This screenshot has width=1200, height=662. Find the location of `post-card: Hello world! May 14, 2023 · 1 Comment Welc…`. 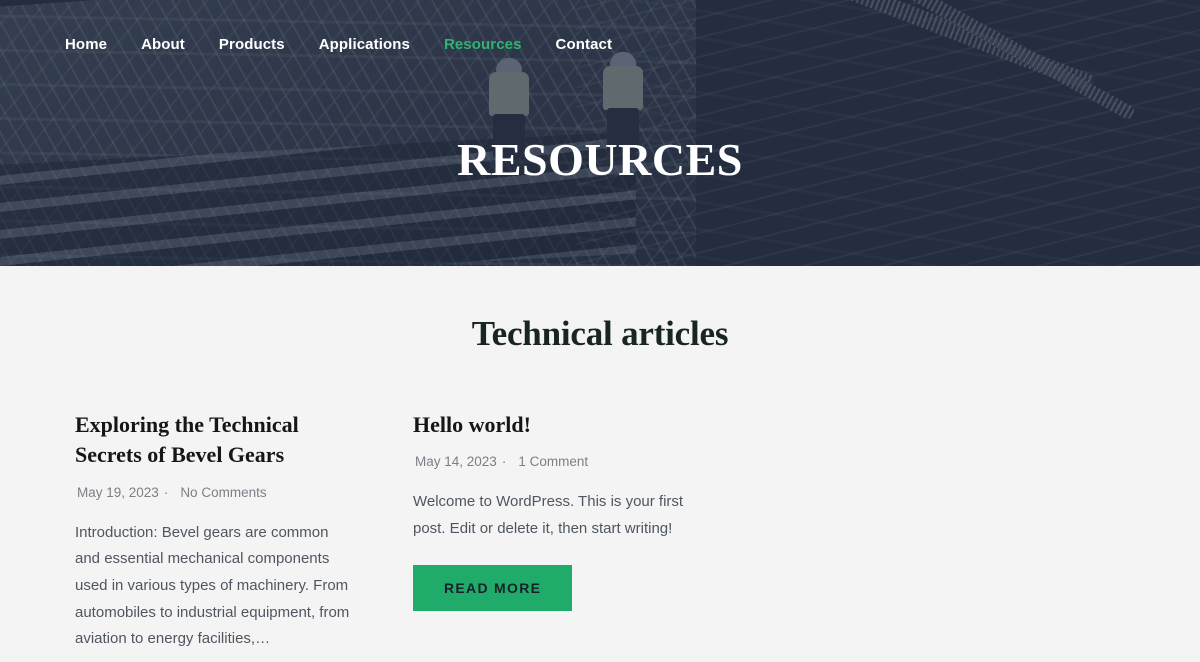

post-card: Hello world! May 14, 2023 · 1 Comment Welc… is located at coordinates (553, 531).